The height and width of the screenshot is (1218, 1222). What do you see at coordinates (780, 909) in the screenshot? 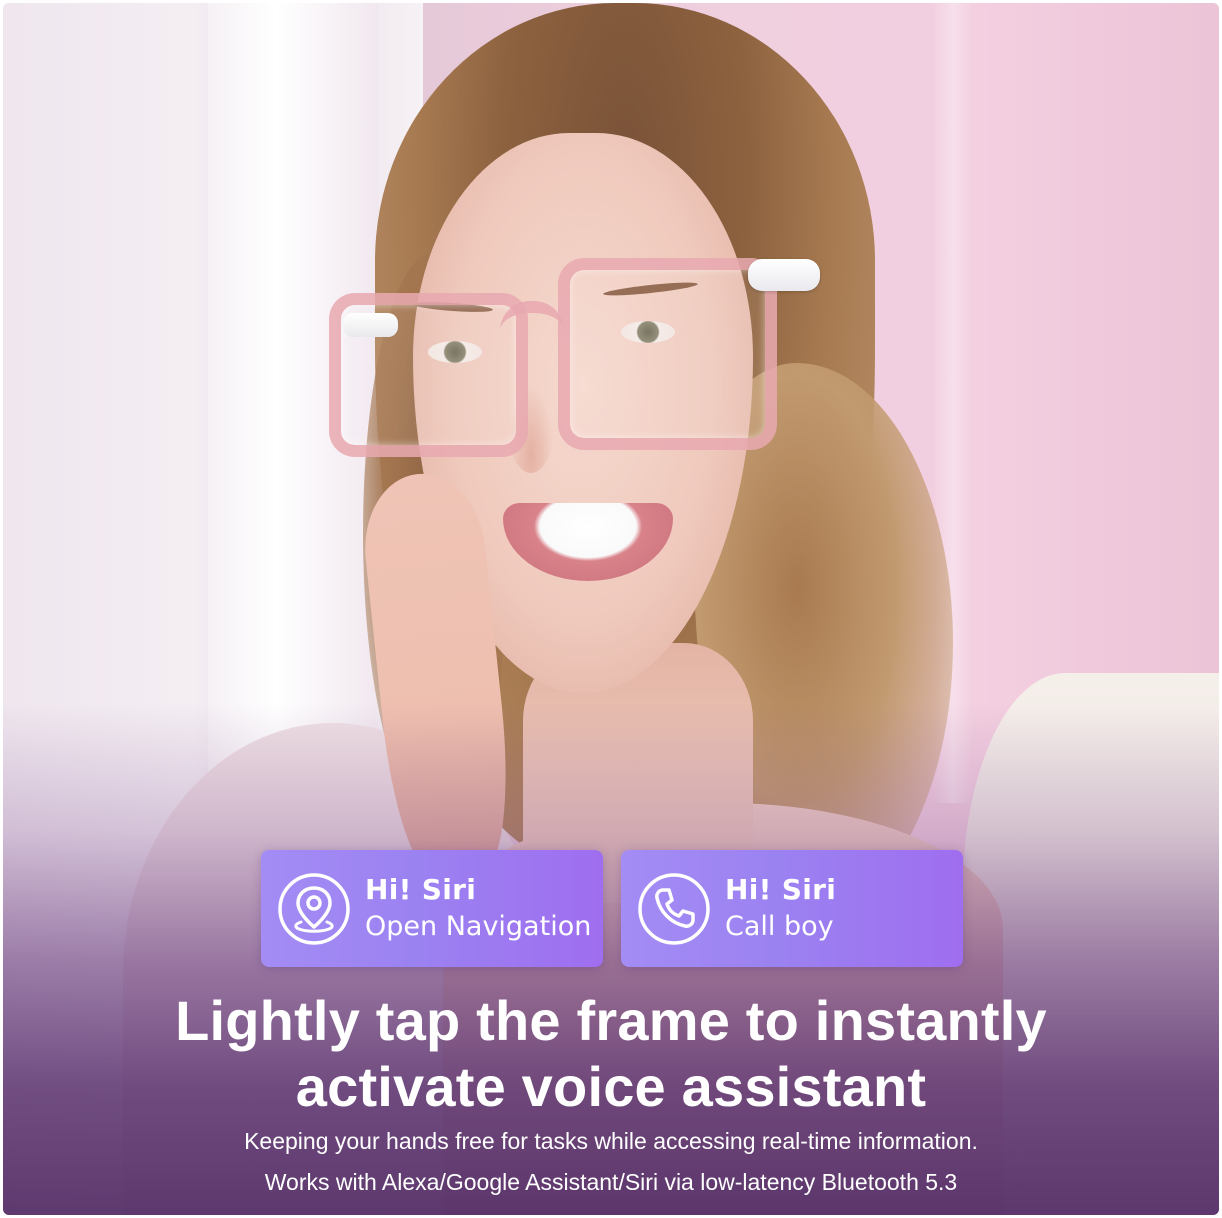
I see `card-text: Hi! Siri Call boy` at bounding box center [780, 909].